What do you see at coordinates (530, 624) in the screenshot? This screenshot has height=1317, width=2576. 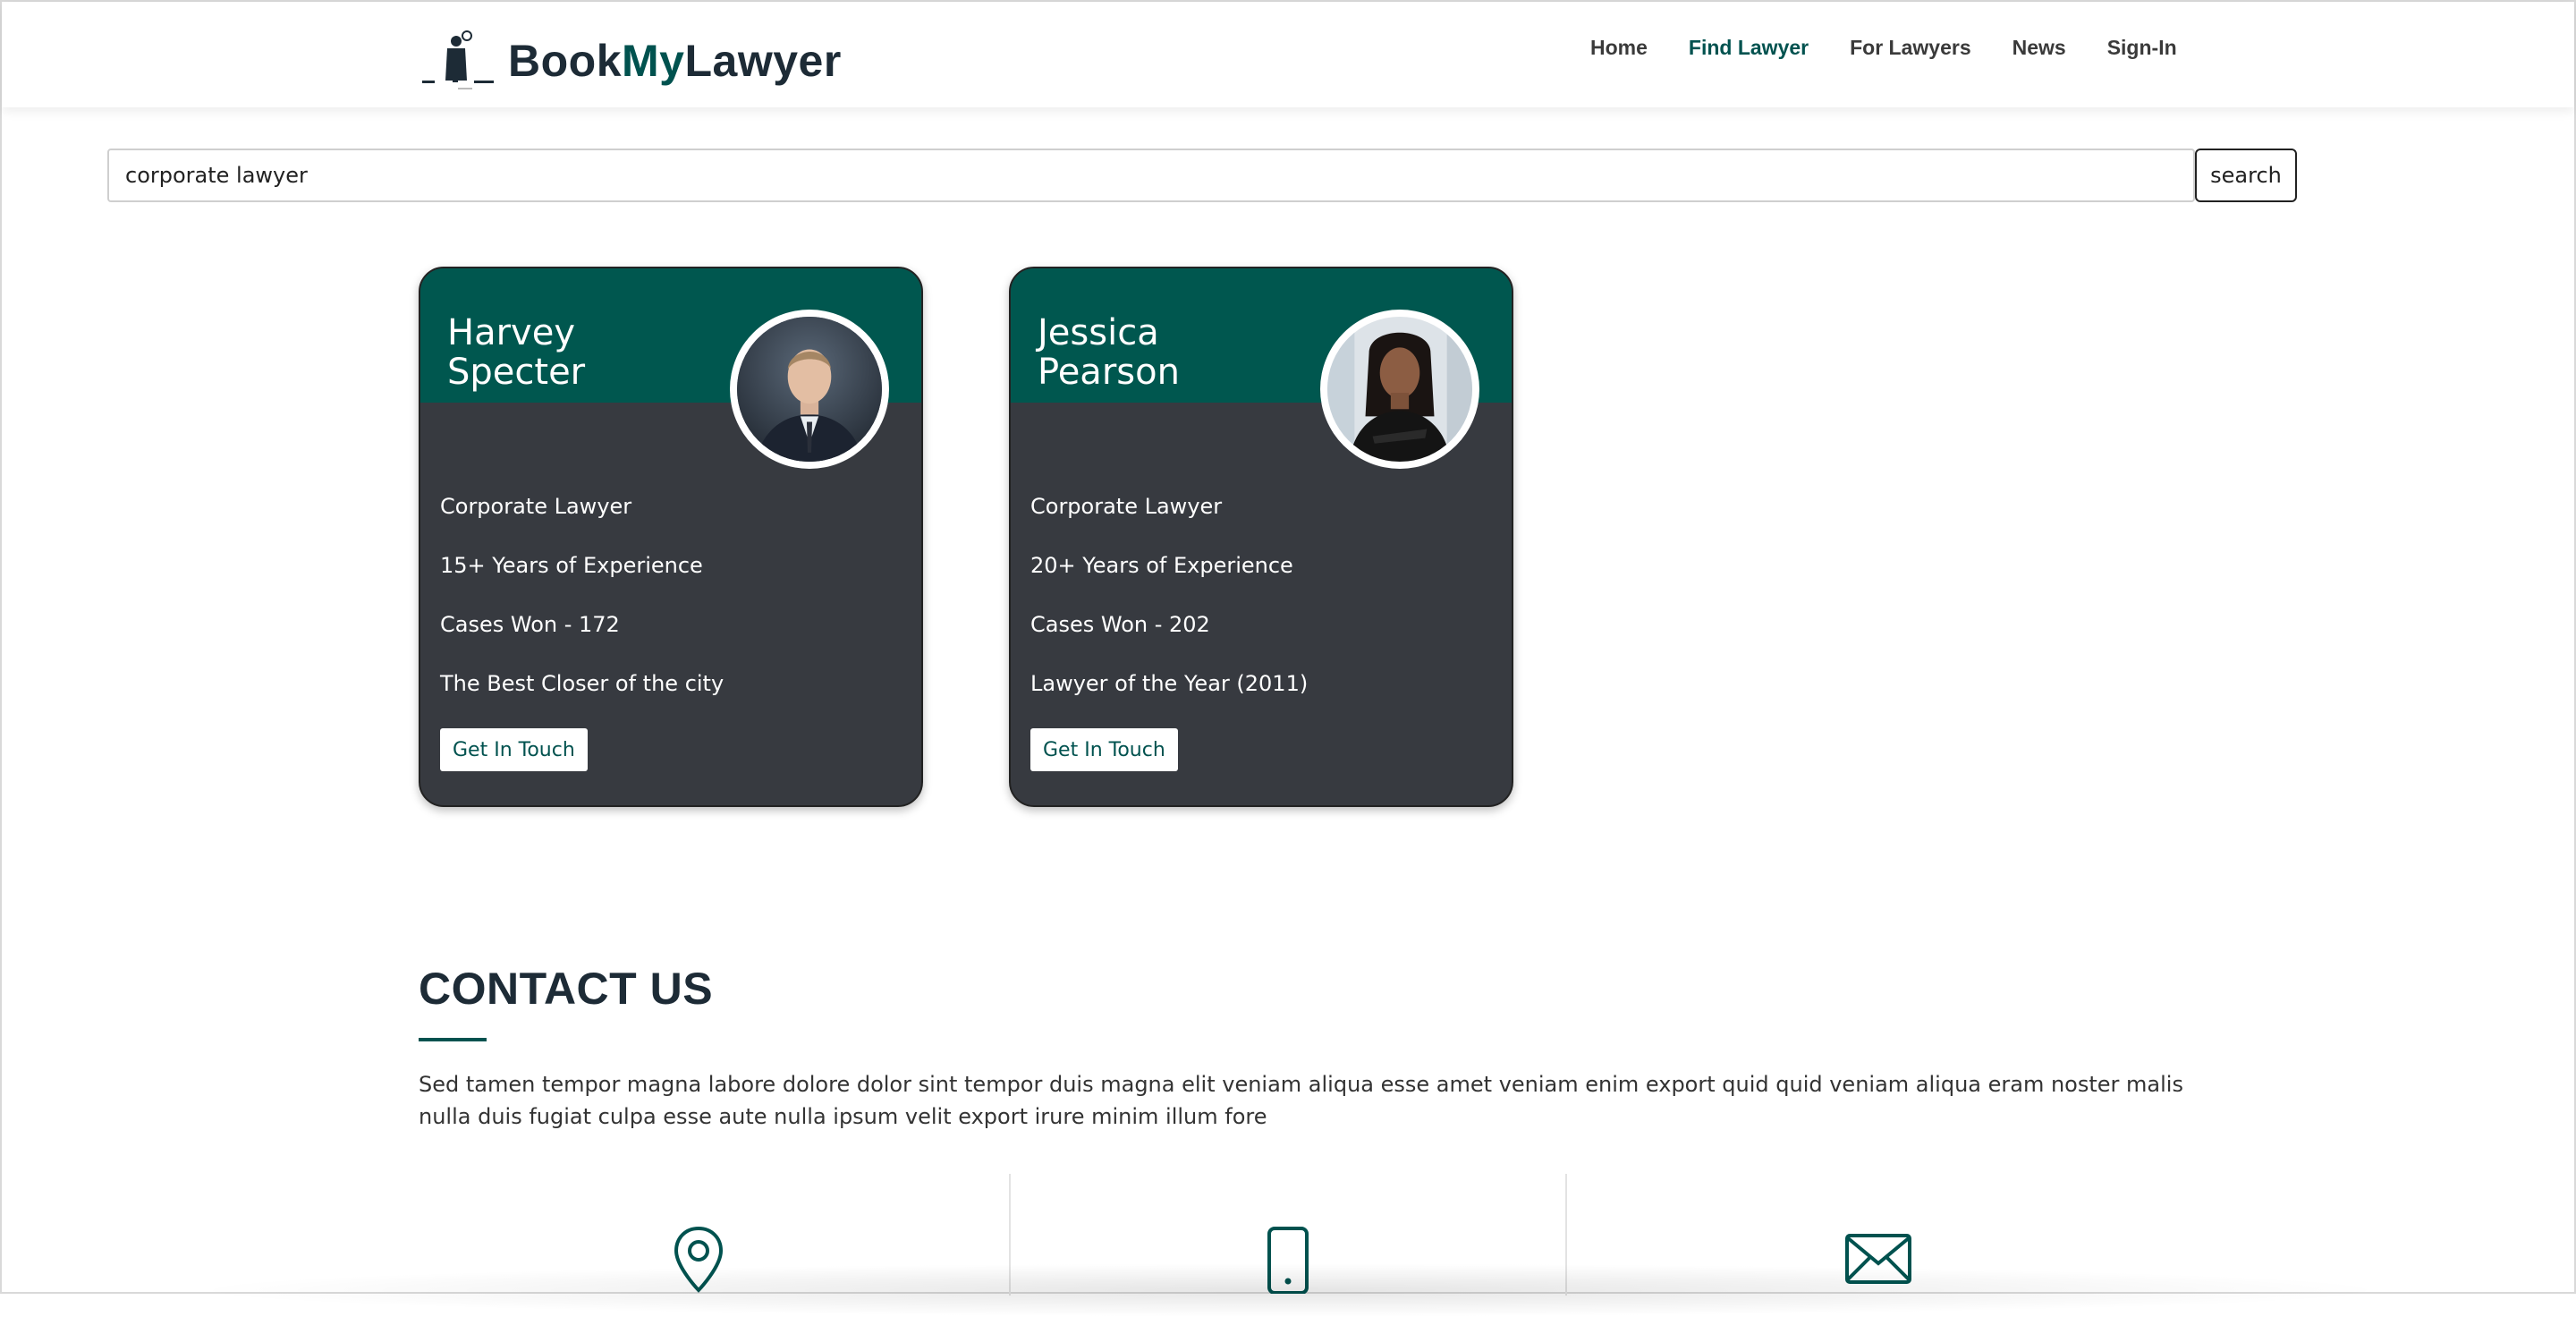 I see `lawyer-cases-won: Cases Won - 172` at bounding box center [530, 624].